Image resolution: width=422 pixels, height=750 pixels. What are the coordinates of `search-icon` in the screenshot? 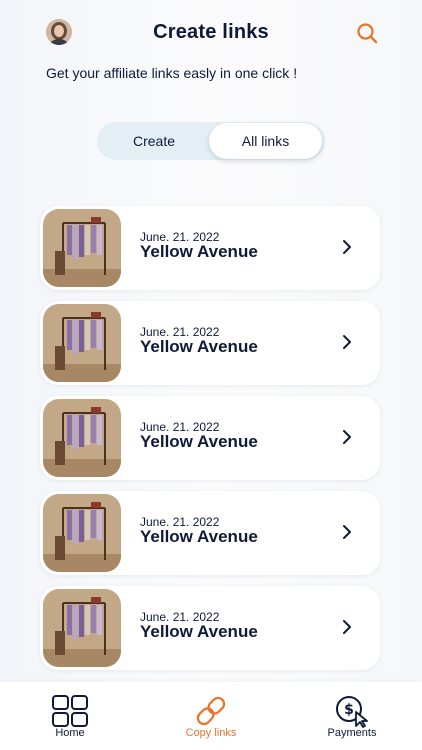 It's located at (367, 33).